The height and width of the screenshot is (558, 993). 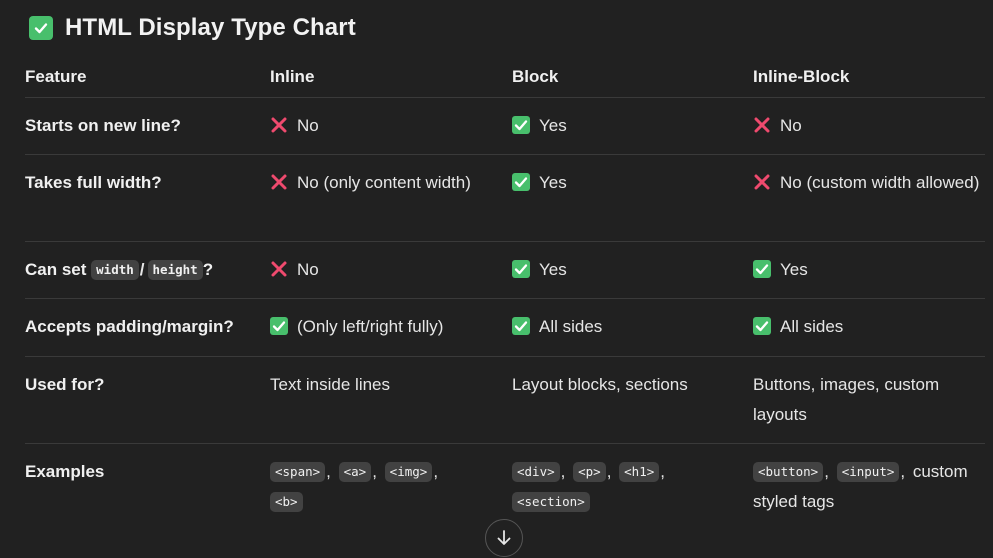 I want to click on feature-cell: Used for?, so click(x=65, y=384).